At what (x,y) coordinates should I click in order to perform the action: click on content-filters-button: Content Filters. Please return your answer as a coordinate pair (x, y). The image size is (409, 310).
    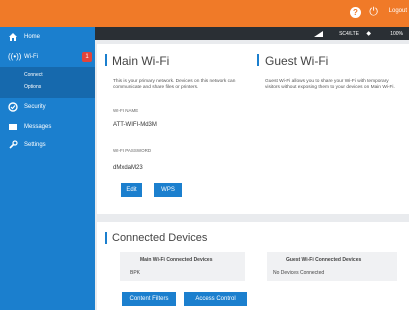
    Looking at the image, I should click on (149, 299).